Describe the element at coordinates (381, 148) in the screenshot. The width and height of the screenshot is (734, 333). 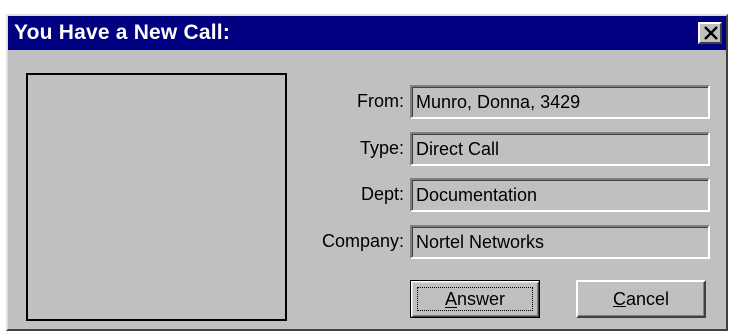
I see `type-label: Type:` at that location.